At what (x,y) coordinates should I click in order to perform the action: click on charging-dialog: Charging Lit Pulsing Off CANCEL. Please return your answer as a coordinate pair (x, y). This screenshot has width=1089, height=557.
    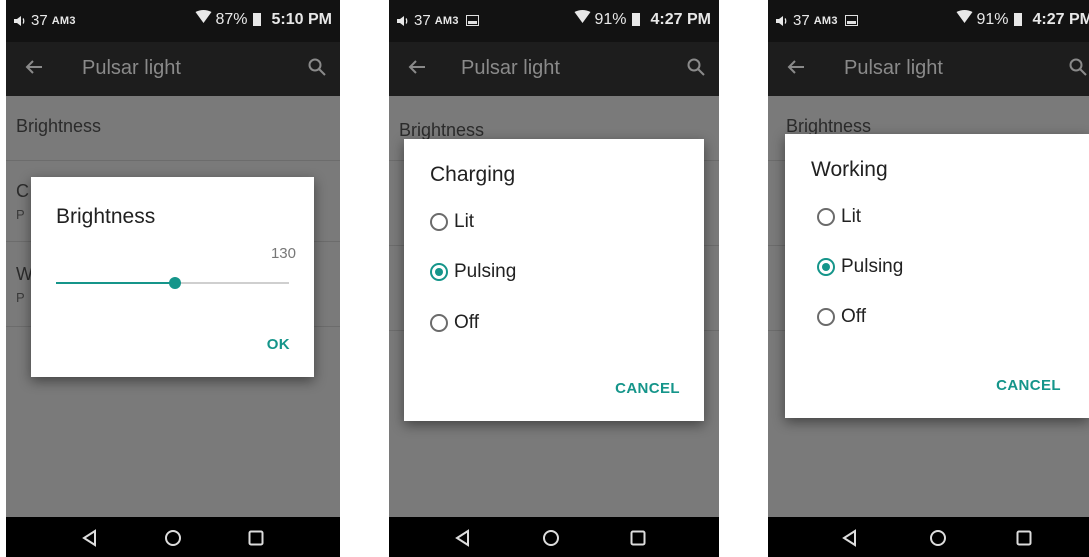
    Looking at the image, I should click on (554, 280).